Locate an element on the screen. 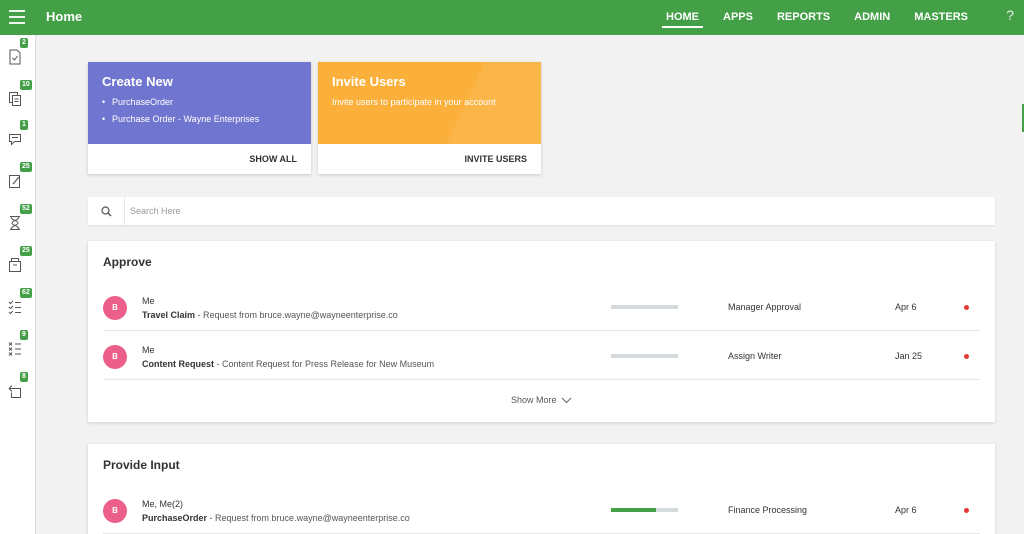 The width and height of the screenshot is (1024, 534). sidebar-item-archive: 25 is located at coordinates (18, 263).